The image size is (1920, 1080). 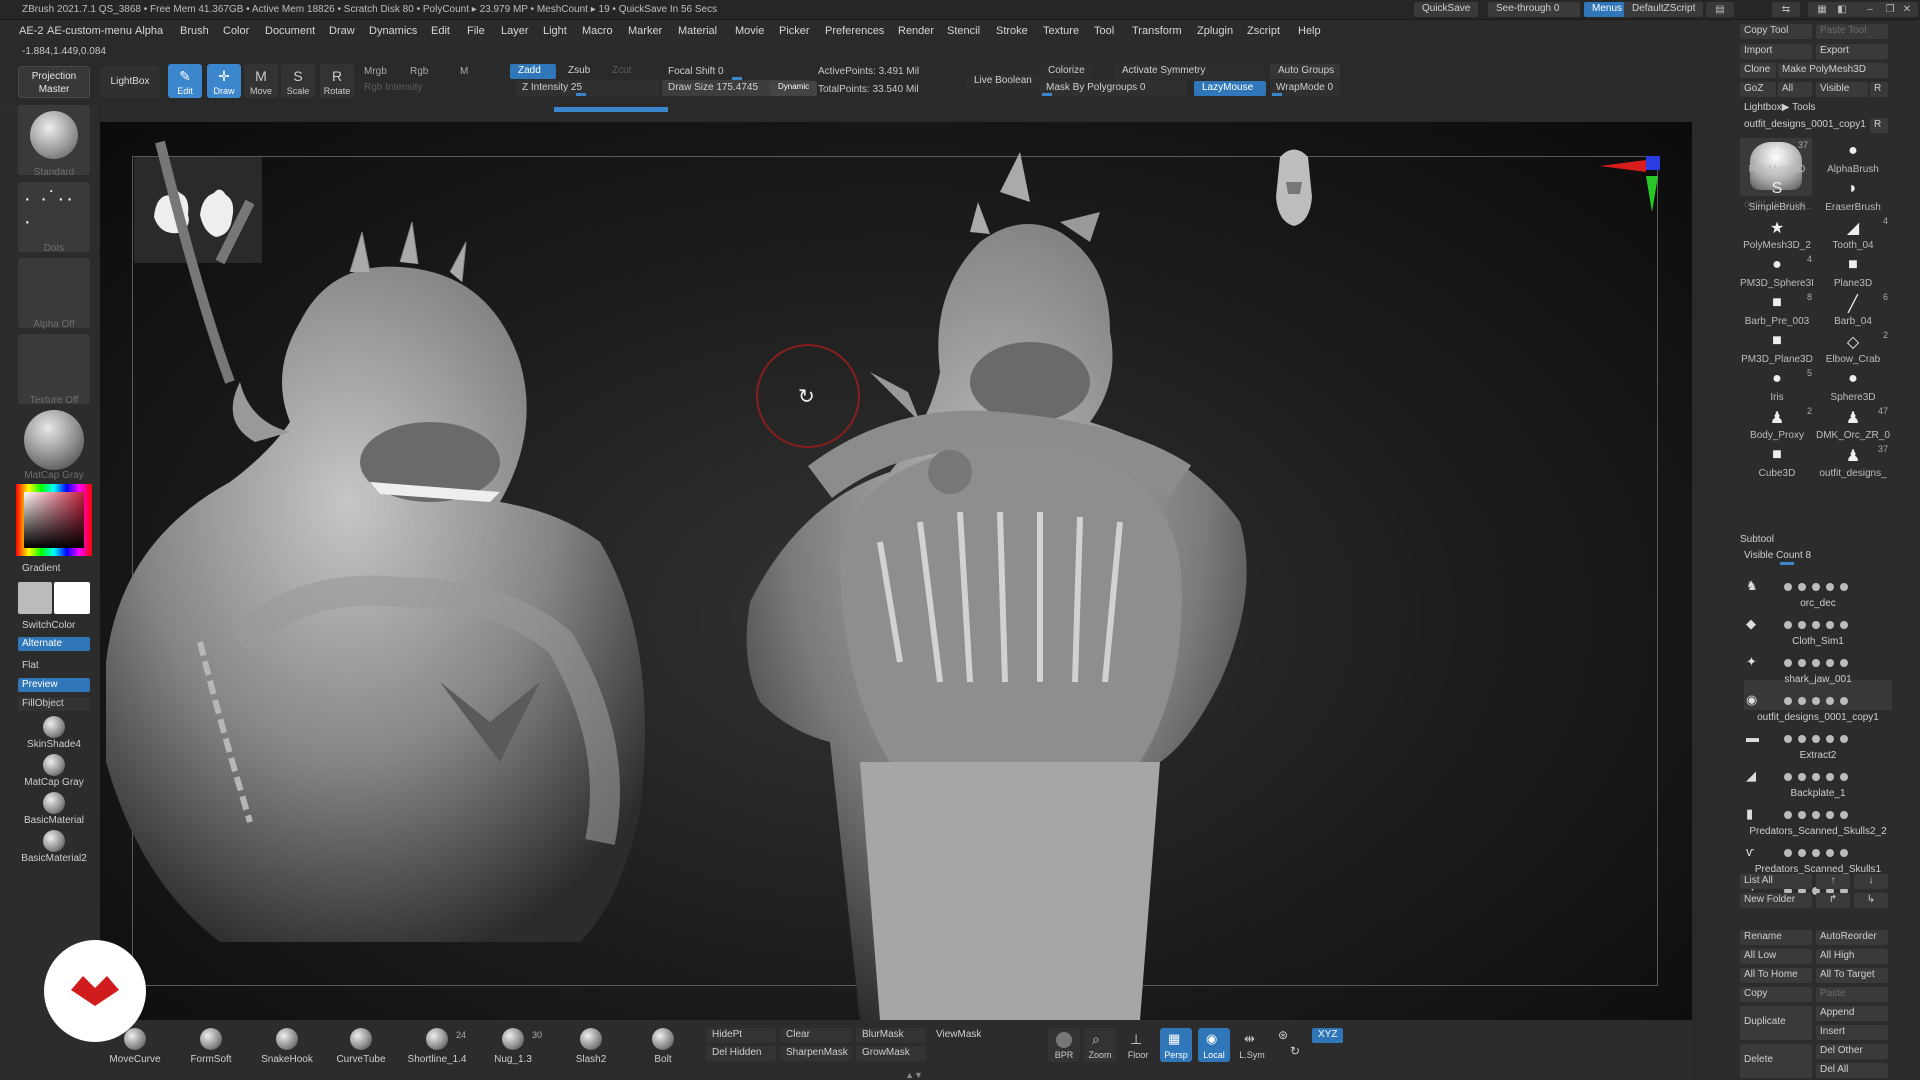 I want to click on subtool-header: Subtool, so click(x=1814, y=541).